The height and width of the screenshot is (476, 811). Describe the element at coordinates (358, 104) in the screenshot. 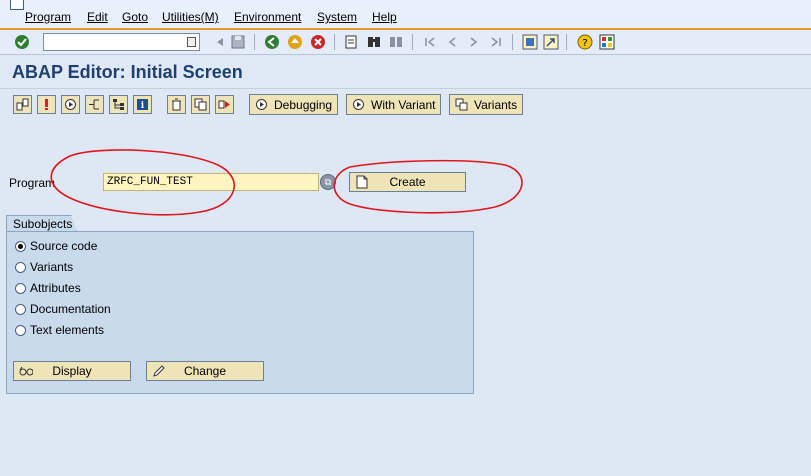

I see `execute-variant-icon` at that location.